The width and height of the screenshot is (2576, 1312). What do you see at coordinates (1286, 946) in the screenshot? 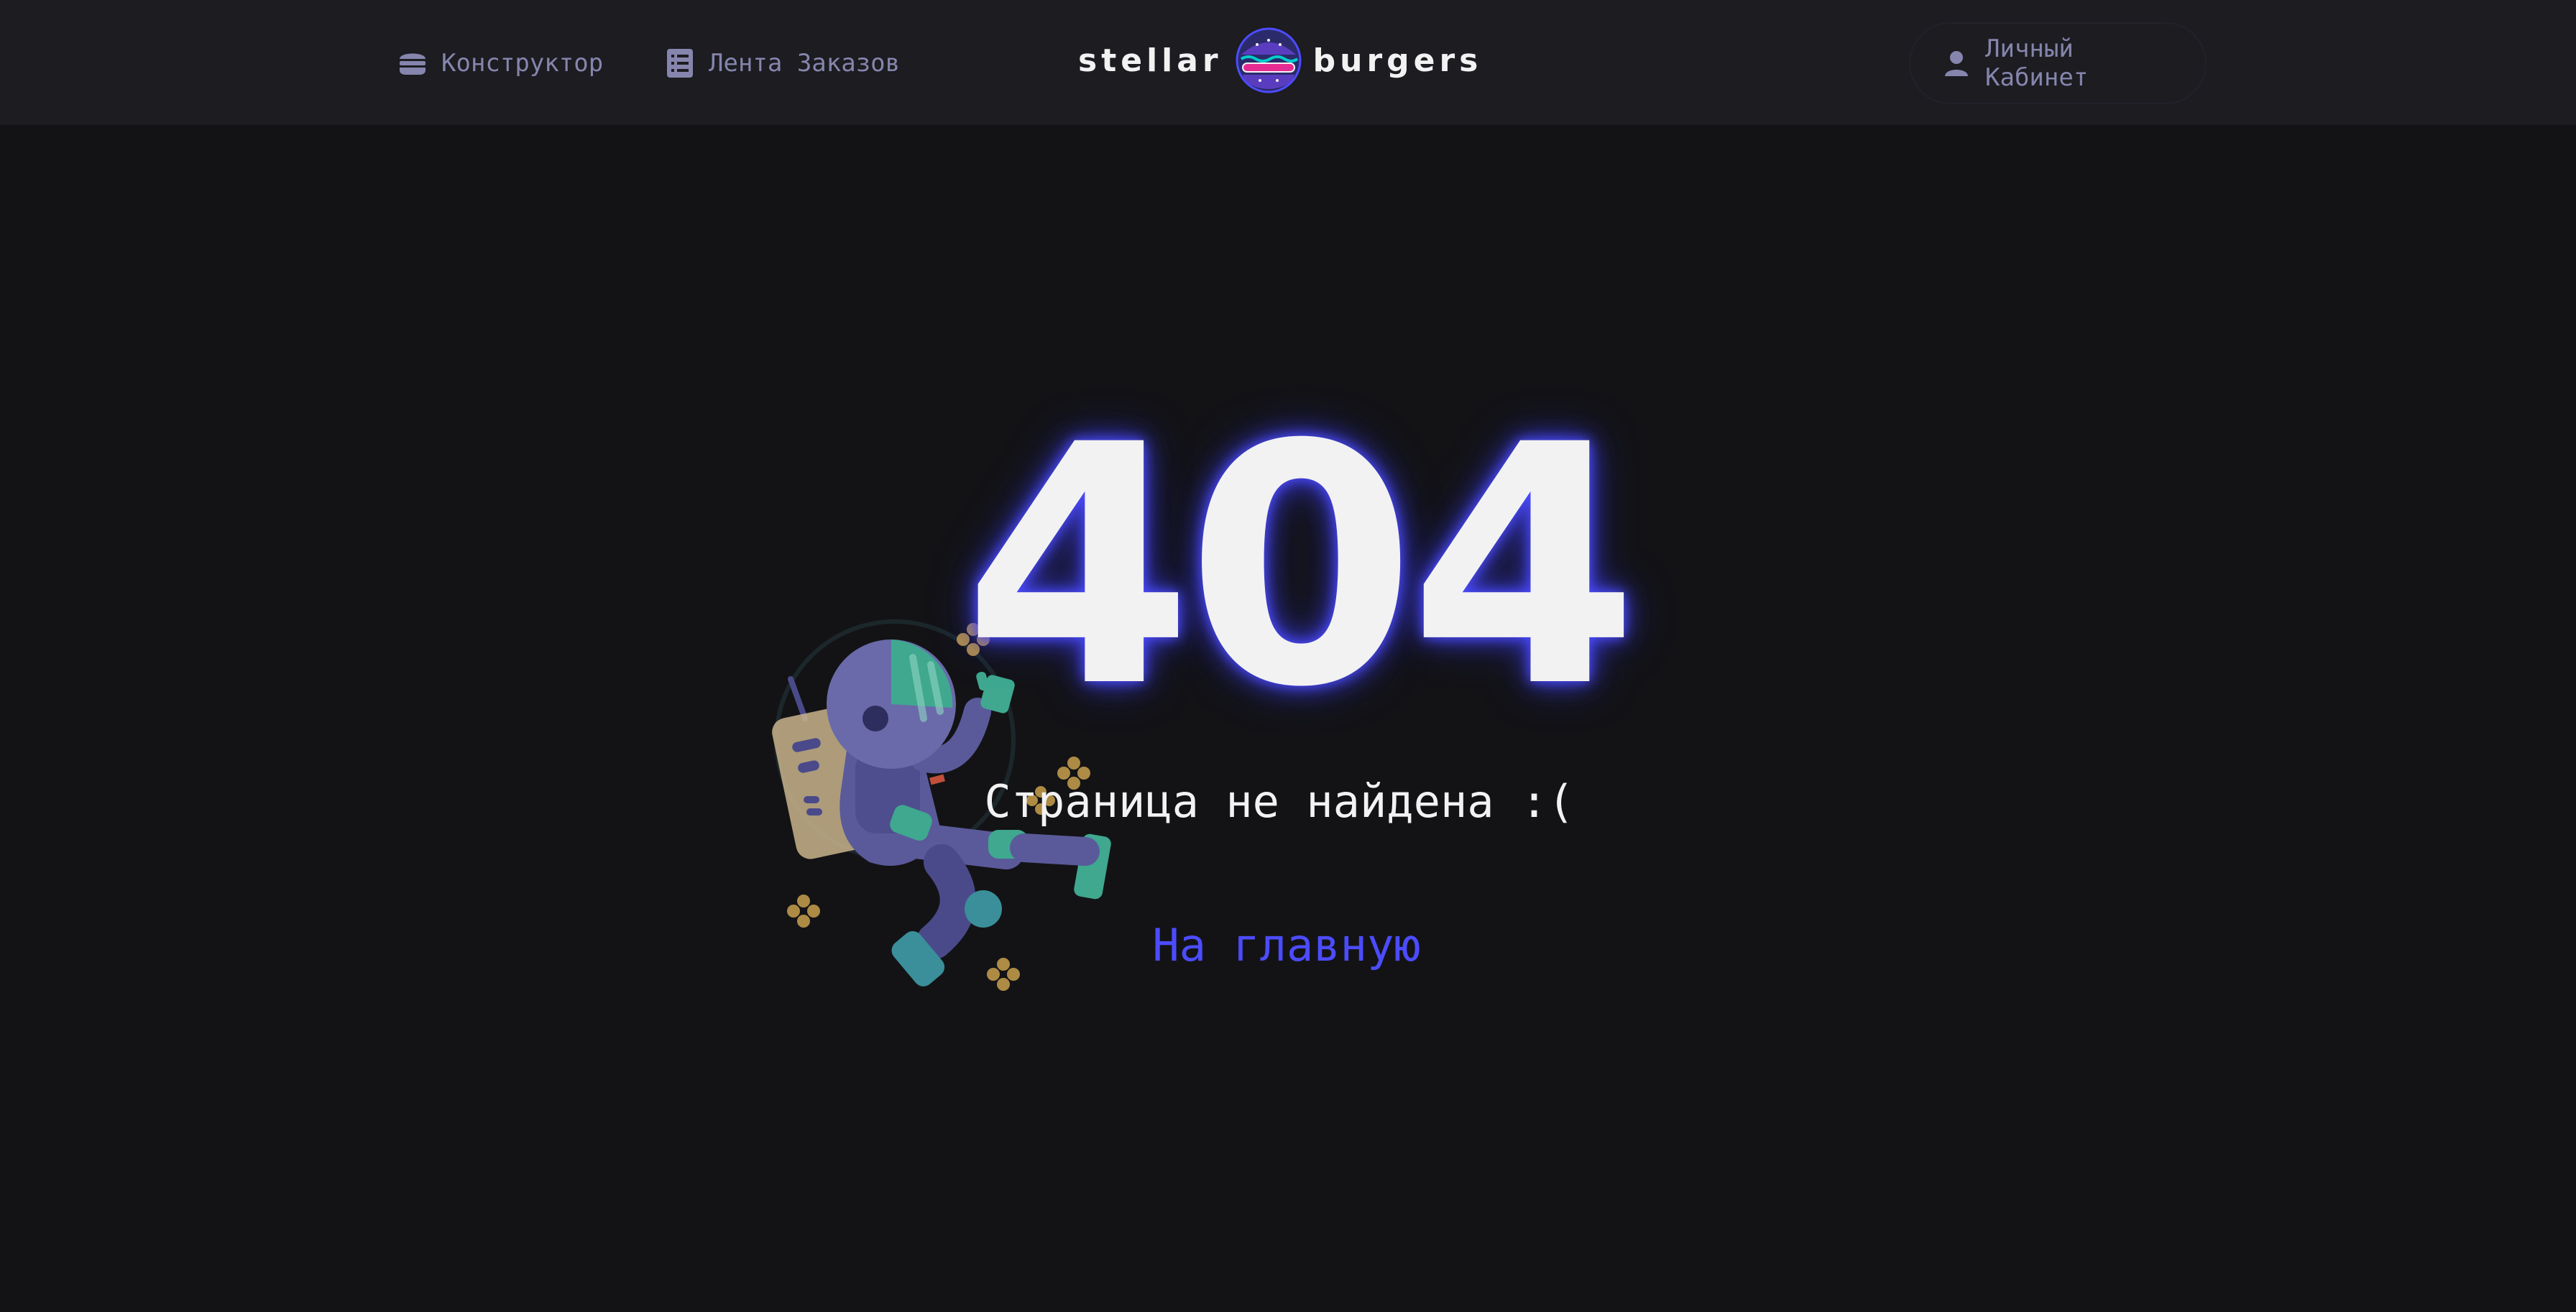
I see `home-link: На главную` at bounding box center [1286, 946].